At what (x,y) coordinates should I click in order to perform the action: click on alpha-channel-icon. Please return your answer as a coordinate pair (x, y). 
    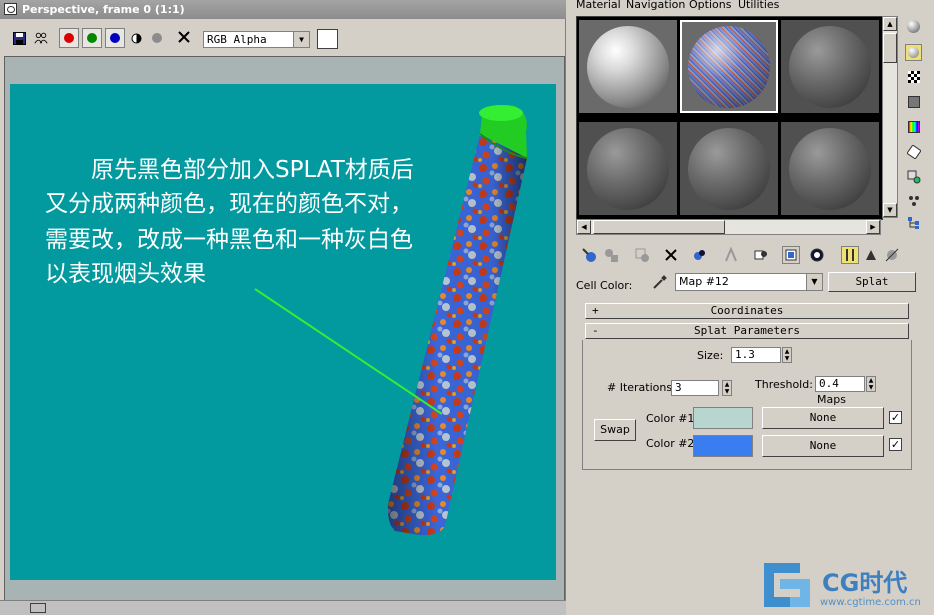
    Looking at the image, I should click on (136, 38).